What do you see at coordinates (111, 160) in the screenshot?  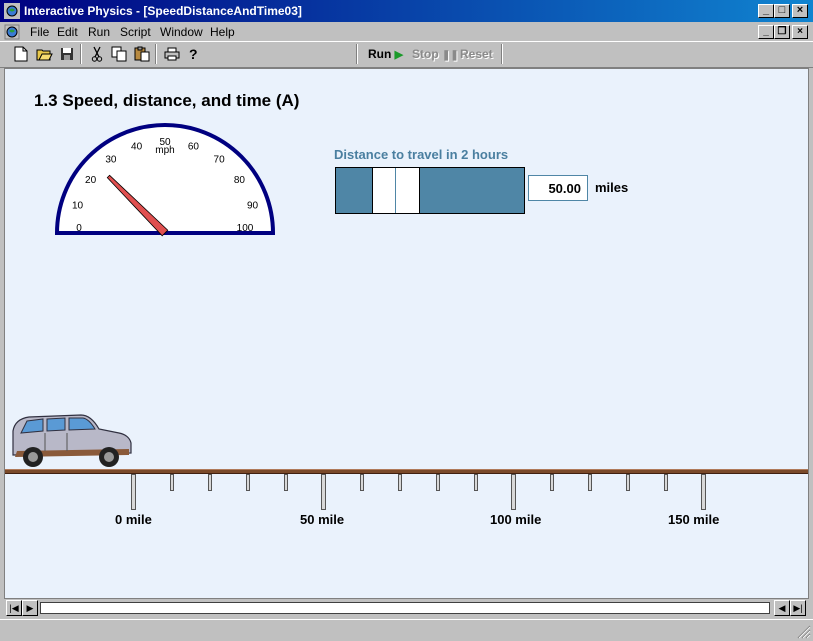 I see `gauge-tick-30: 30` at bounding box center [111, 160].